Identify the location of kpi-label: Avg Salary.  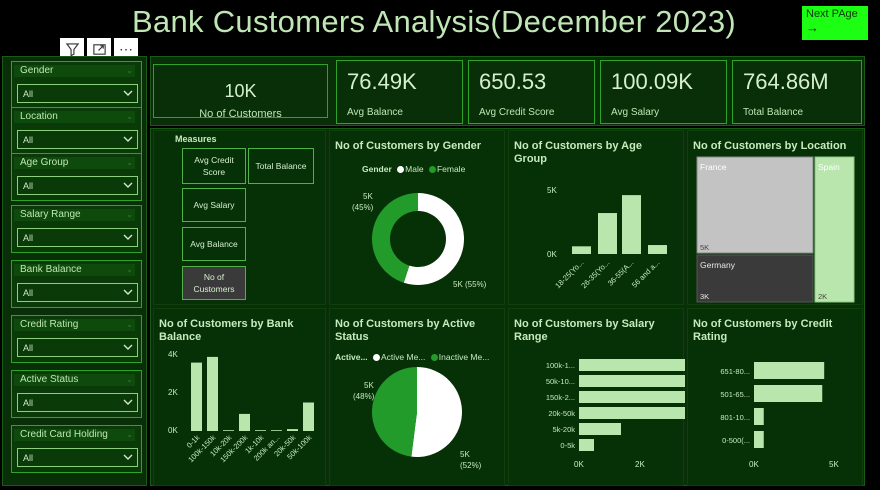
(635, 112).